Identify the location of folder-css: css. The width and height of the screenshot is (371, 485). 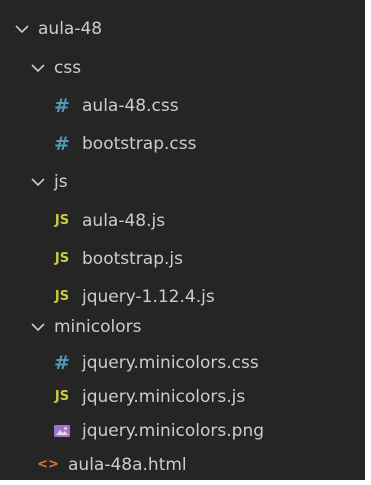
(182, 68).